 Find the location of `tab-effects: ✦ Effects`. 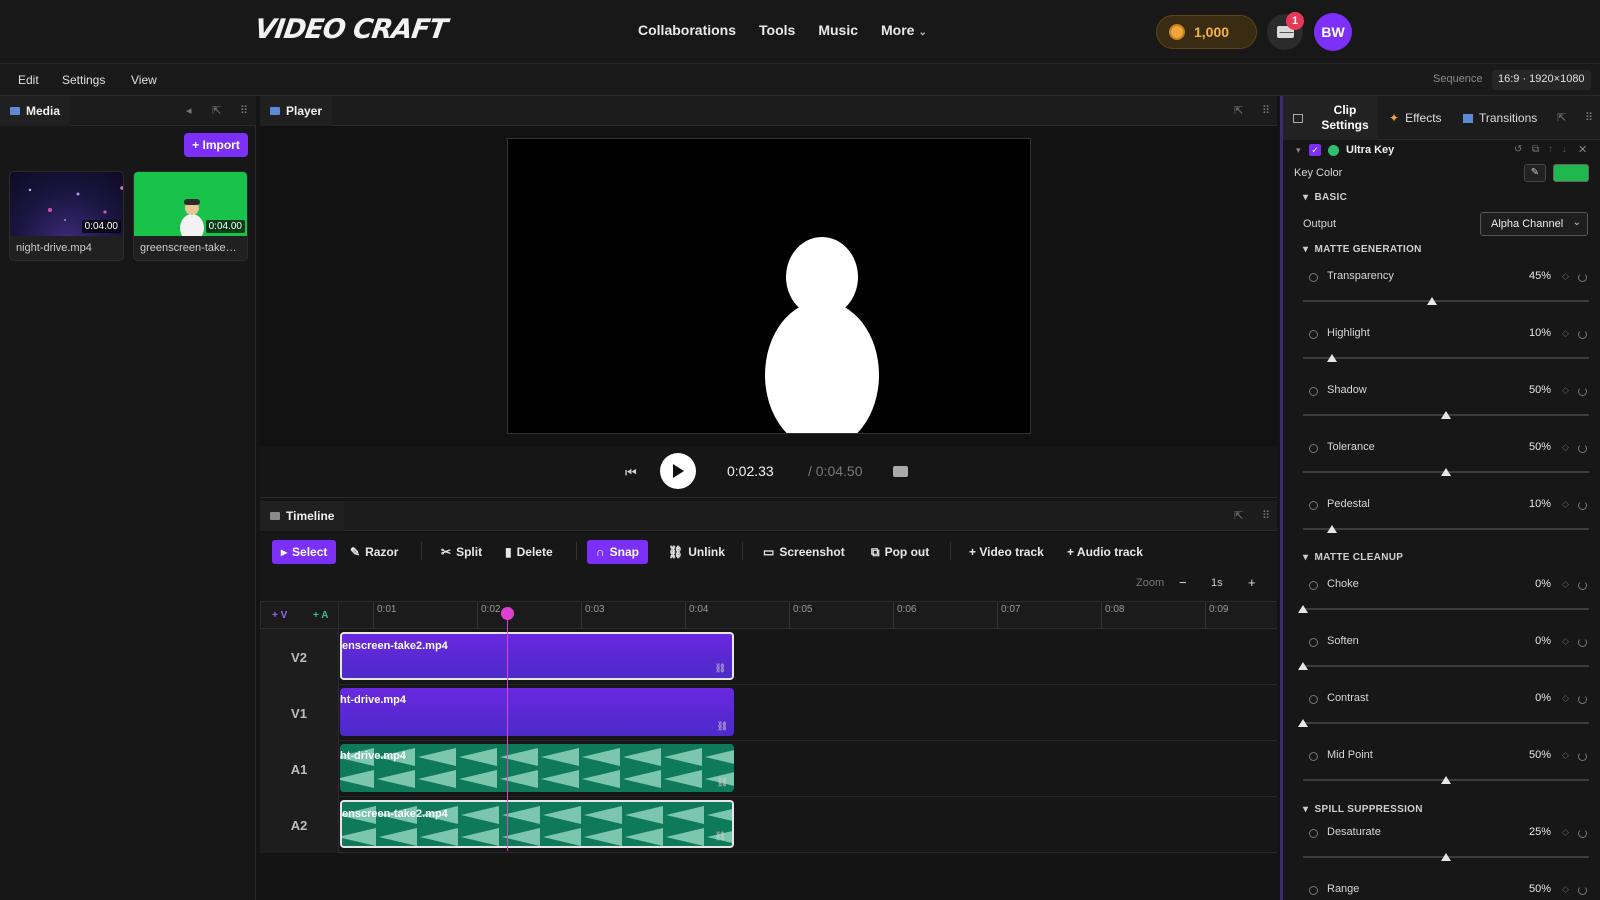

tab-effects: ✦ Effects is located at coordinates (1415, 118).